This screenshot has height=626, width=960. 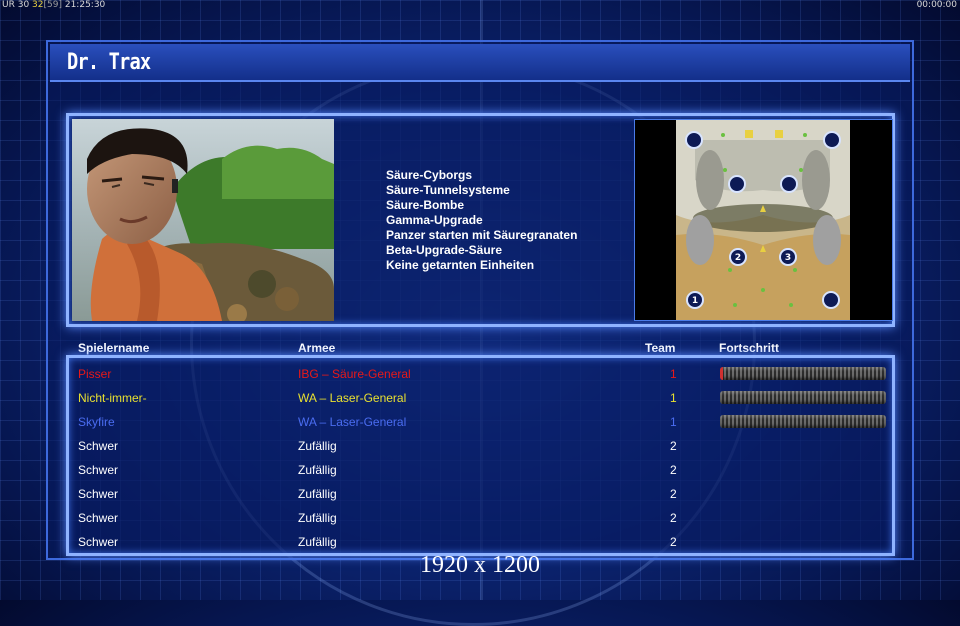 What do you see at coordinates (95, 374) in the screenshot?
I see `player-name: Pisser` at bounding box center [95, 374].